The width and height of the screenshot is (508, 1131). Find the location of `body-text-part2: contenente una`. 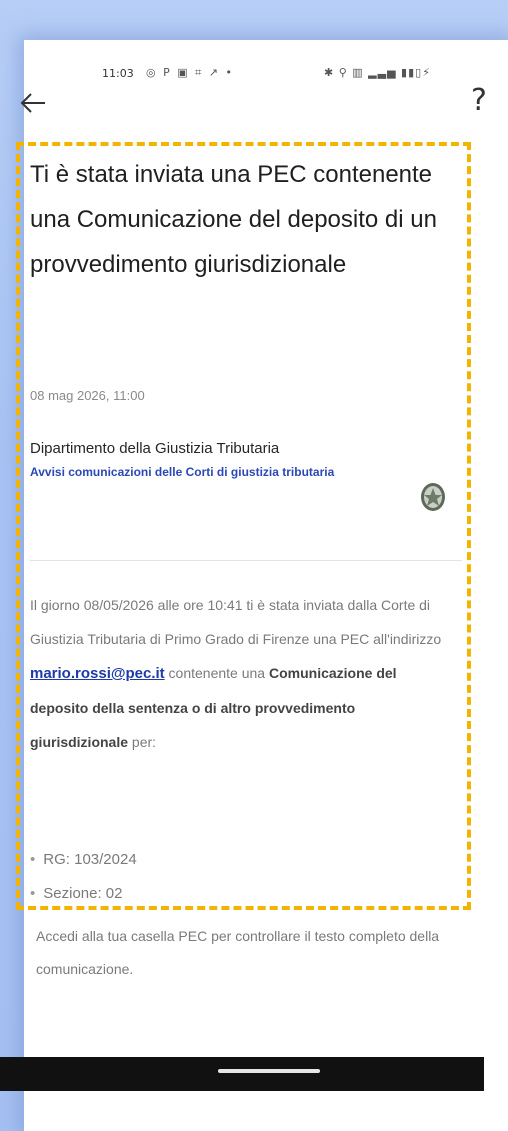

body-text-part2: contenente una is located at coordinates (216, 673).